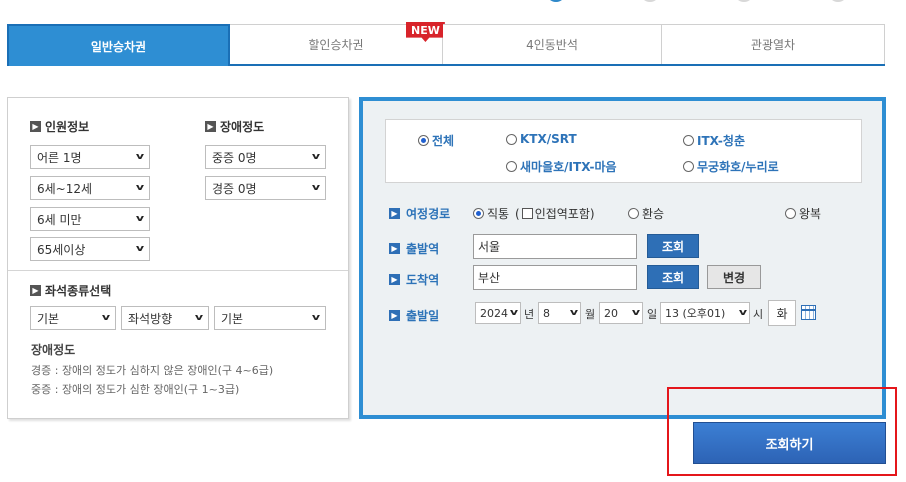 The width and height of the screenshot is (906, 482). I want to click on passenger-section-title: ▶ 인원정보, so click(59, 126).